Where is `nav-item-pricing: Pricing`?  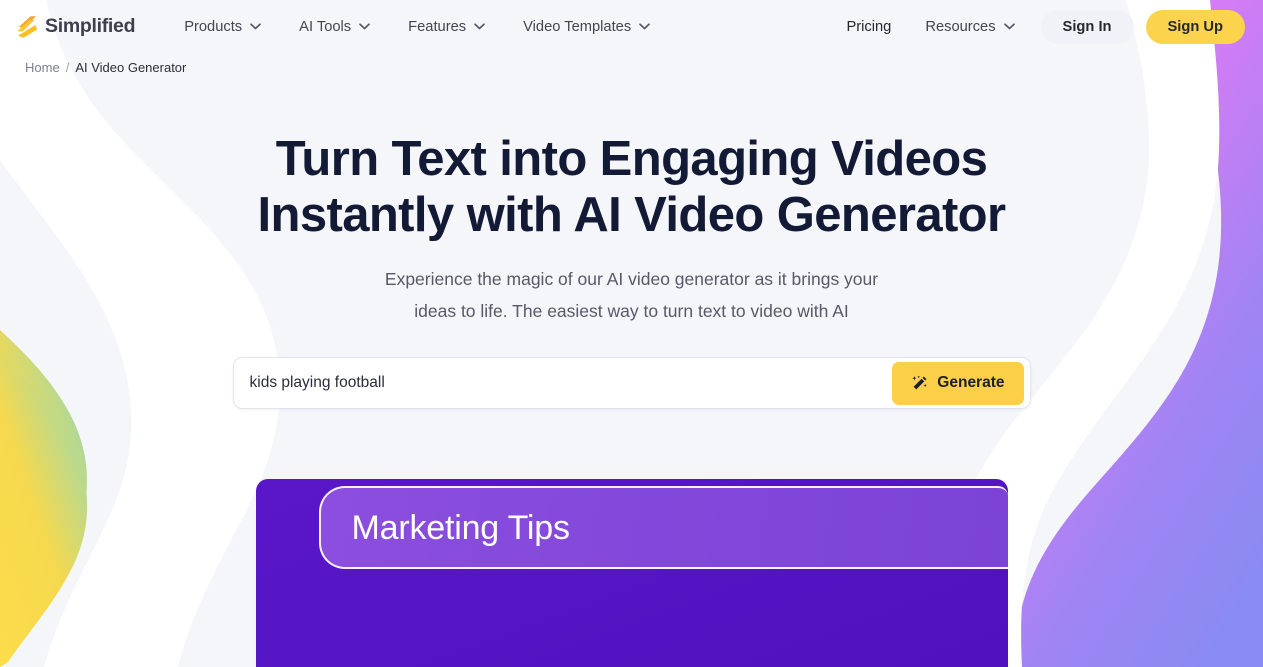 nav-item-pricing: Pricing is located at coordinates (868, 27).